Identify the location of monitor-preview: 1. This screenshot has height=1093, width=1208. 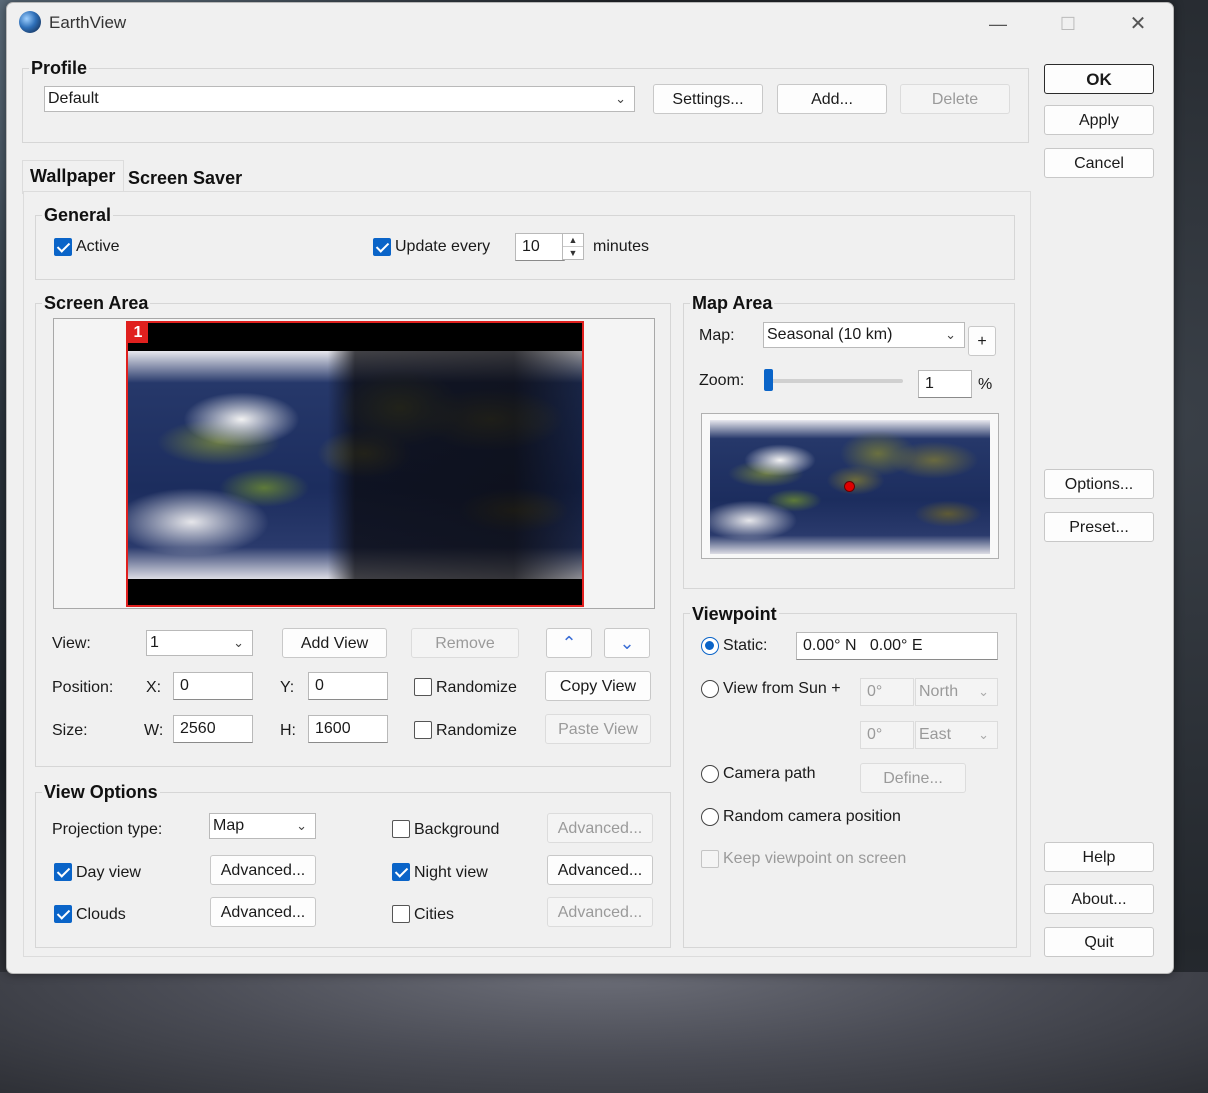
(355, 464).